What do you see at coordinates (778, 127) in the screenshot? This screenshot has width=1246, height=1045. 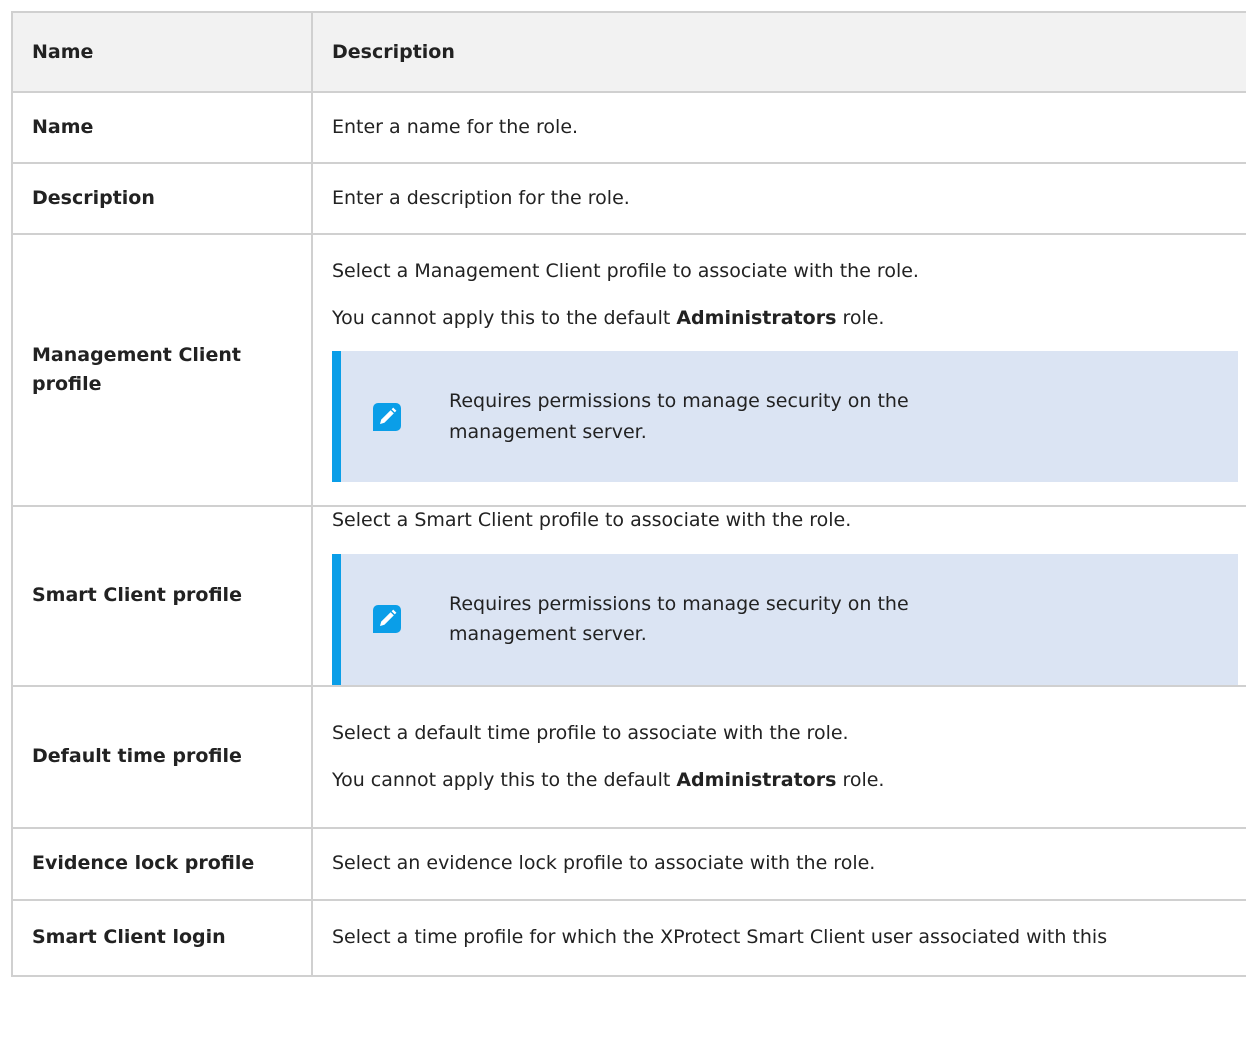 I see `row-name-description: Enter a name for the role.` at bounding box center [778, 127].